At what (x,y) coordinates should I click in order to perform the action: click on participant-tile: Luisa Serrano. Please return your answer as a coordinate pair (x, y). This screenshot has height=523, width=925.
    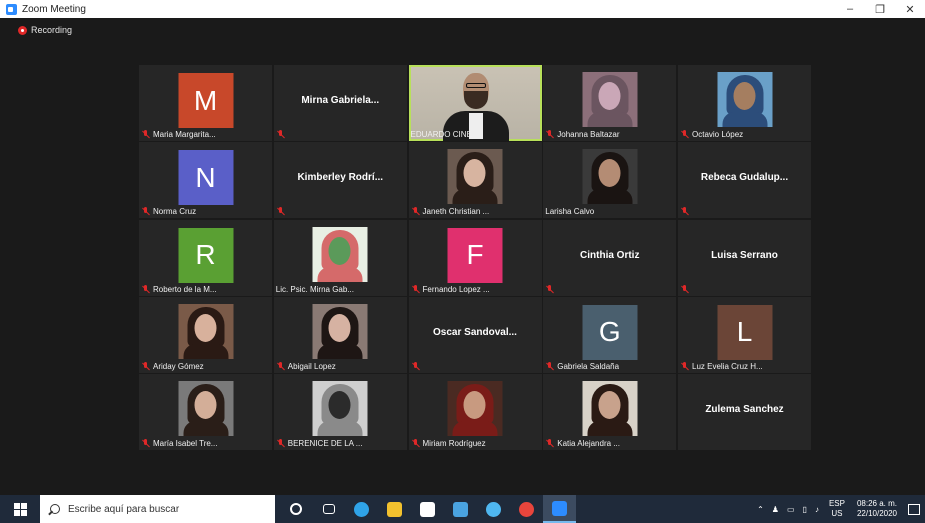
    Looking at the image, I should click on (744, 257).